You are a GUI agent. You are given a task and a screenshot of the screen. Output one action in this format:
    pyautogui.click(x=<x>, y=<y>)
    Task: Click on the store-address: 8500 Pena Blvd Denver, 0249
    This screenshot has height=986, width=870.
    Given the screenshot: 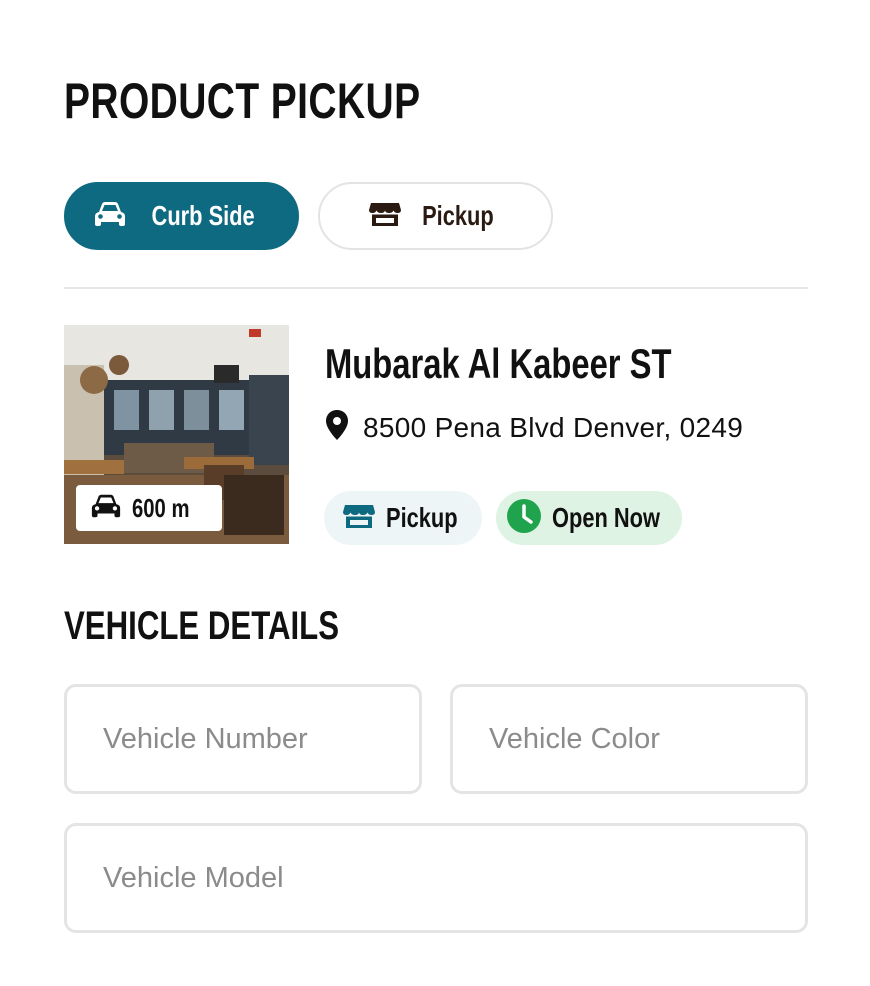 What is the action you would take?
    pyautogui.click(x=534, y=427)
    